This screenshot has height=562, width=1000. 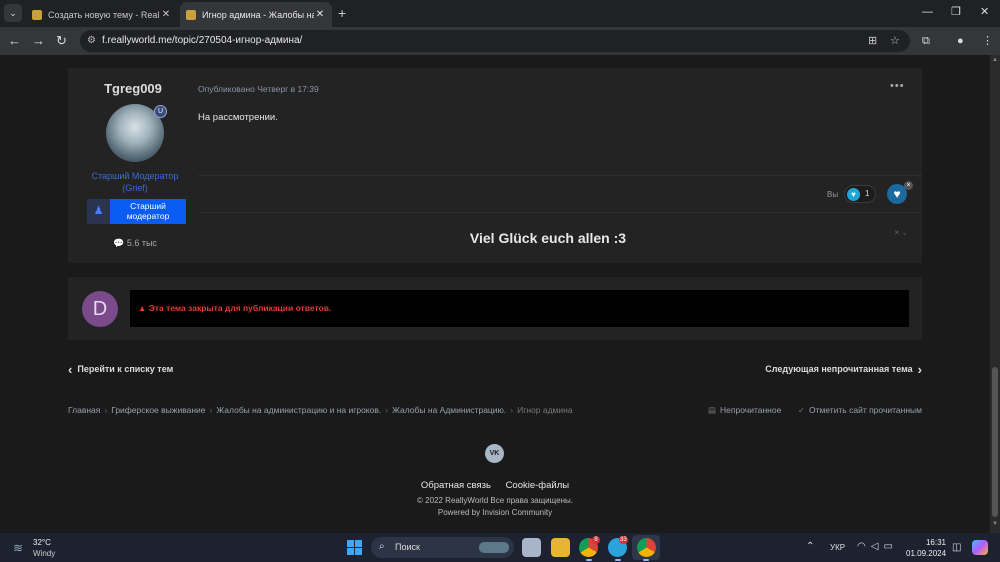 What do you see at coordinates (407, 547) in the screenshot?
I see `taskbar-search-label: Поиск` at bounding box center [407, 547].